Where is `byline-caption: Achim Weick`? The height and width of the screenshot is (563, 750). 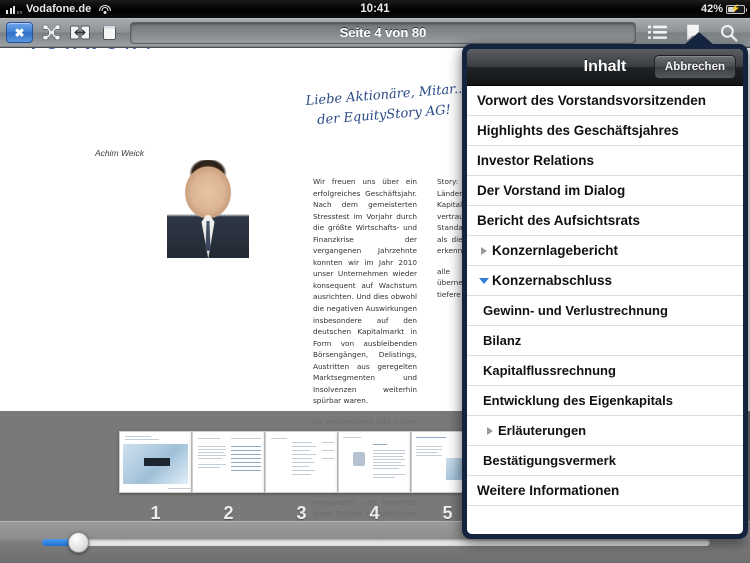 byline-caption: Achim Weick is located at coordinates (119, 153).